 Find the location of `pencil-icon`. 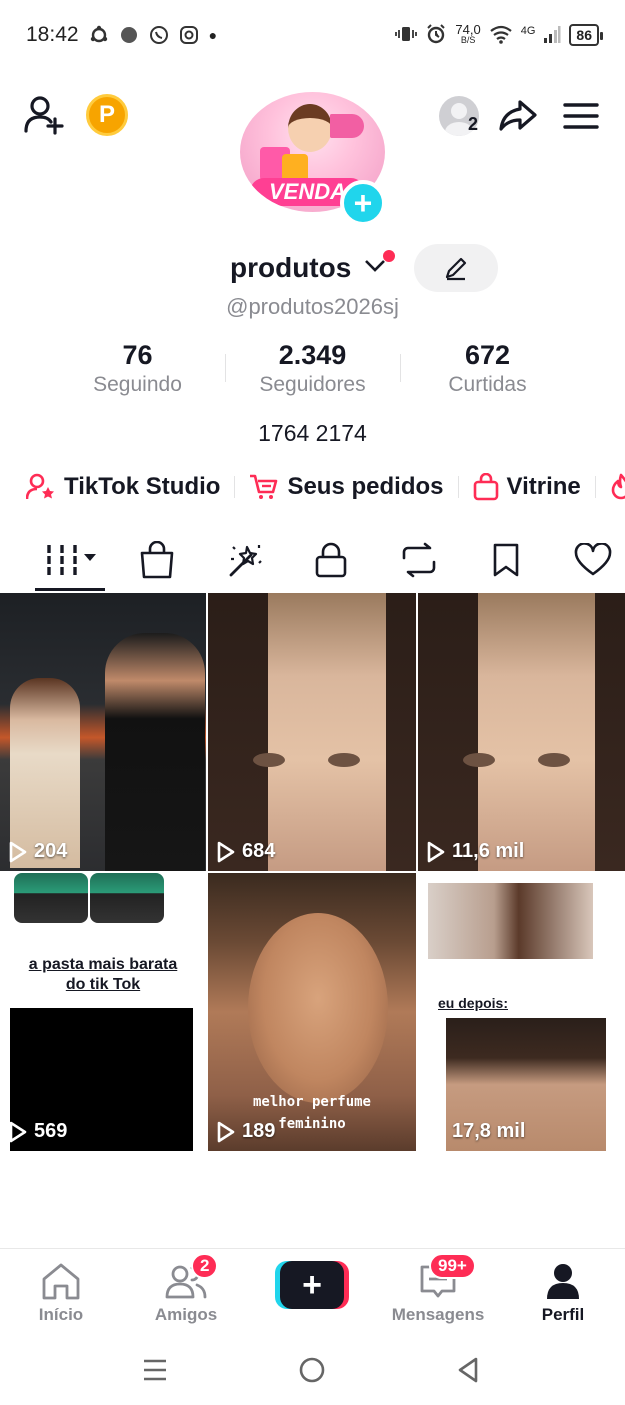

pencil-icon is located at coordinates (456, 269).